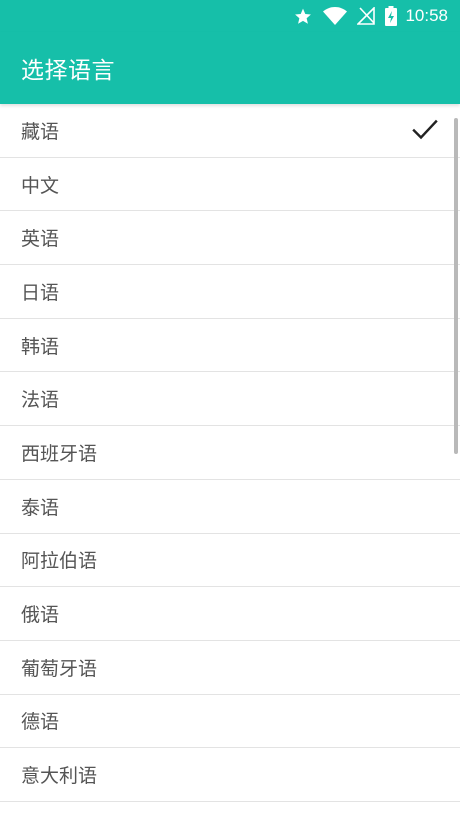  Describe the element at coordinates (230, 68) in the screenshot. I see `toolbar: 选择语言` at that location.